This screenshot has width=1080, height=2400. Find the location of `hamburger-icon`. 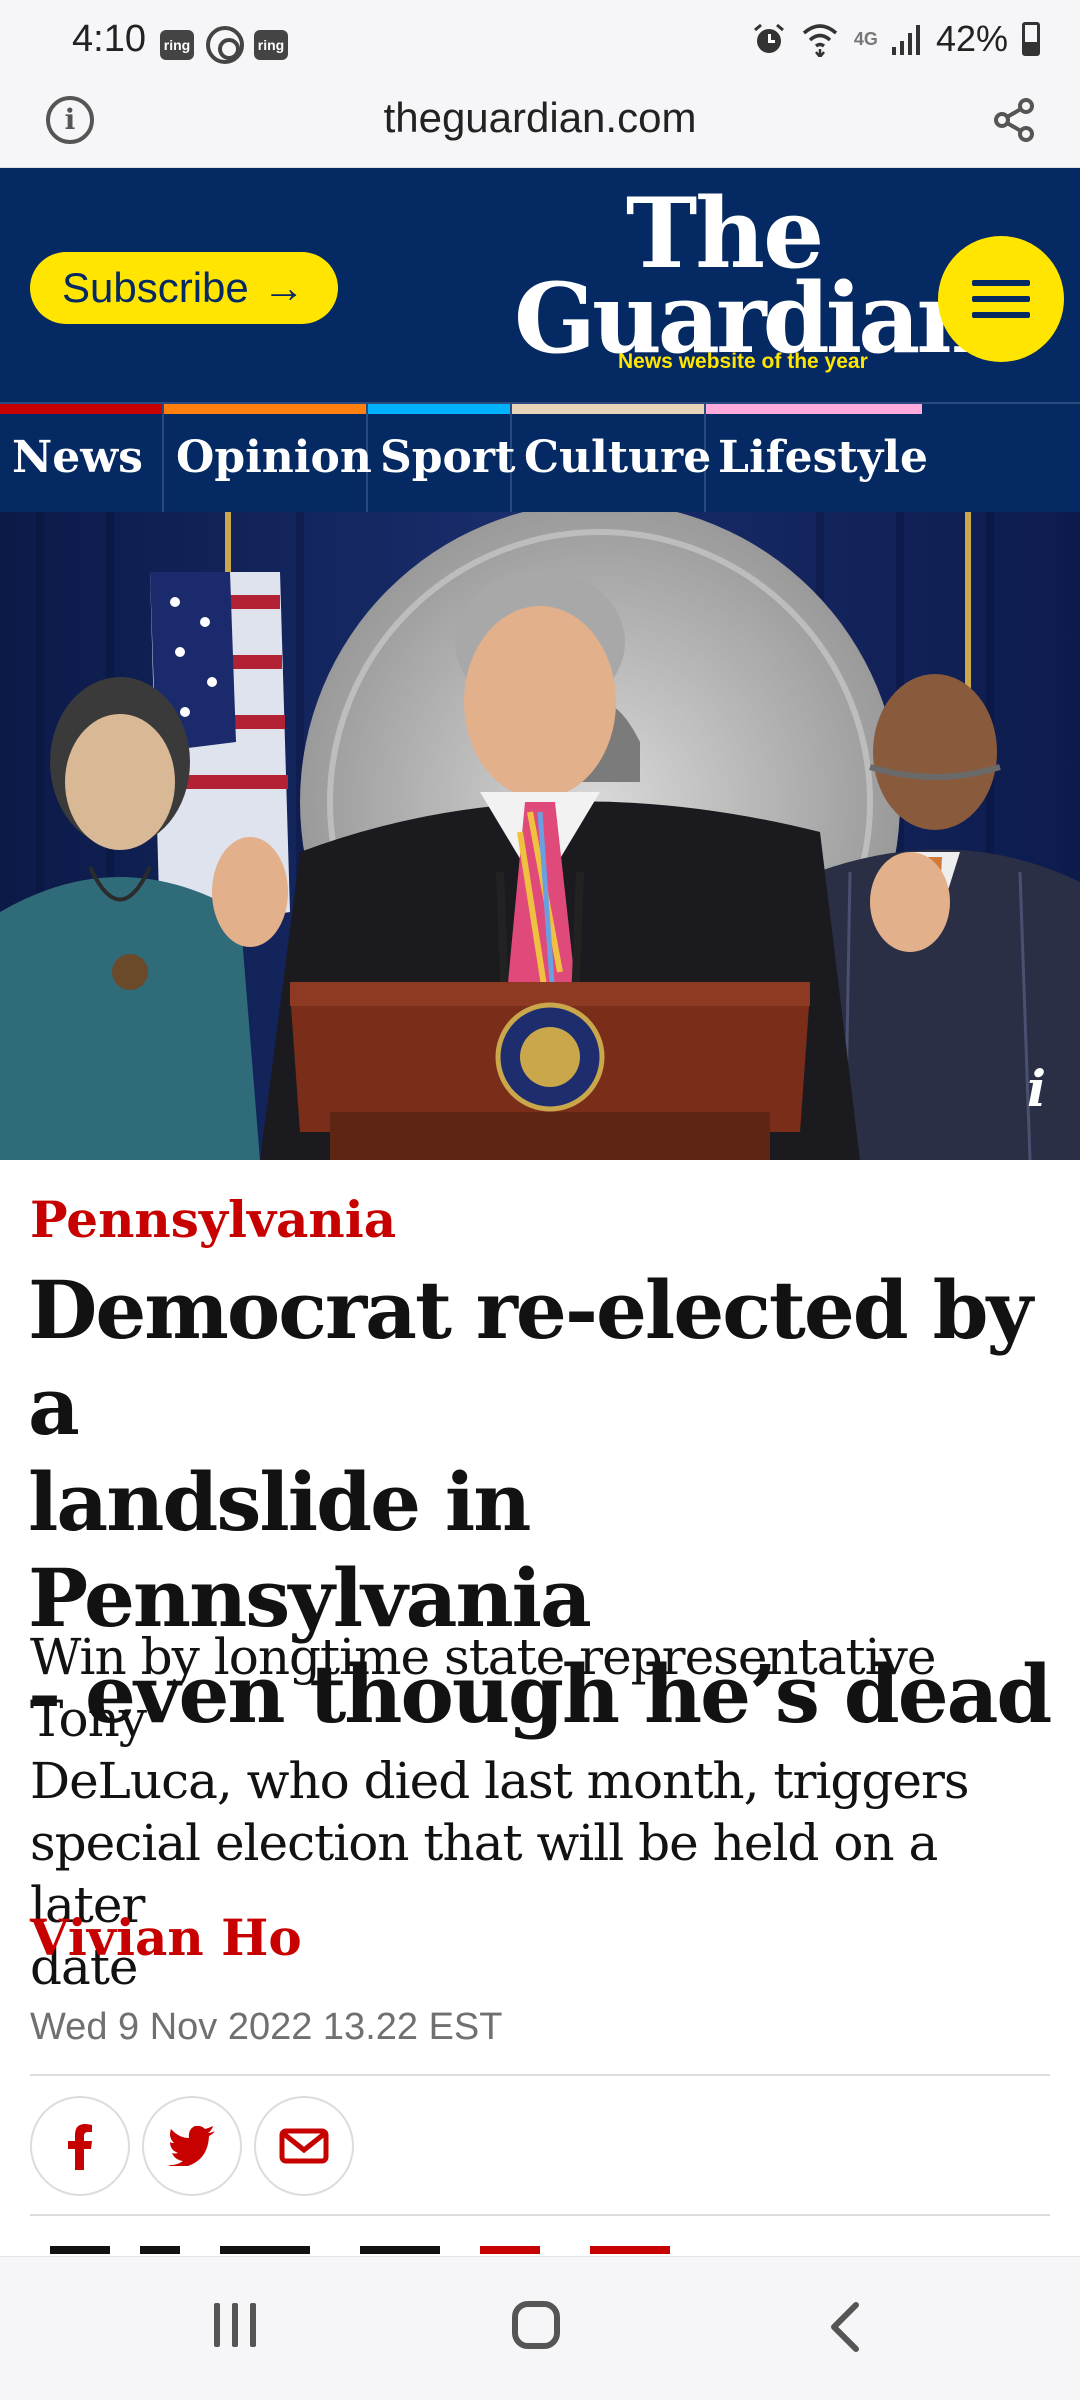

hamburger-icon is located at coordinates (1001, 283).